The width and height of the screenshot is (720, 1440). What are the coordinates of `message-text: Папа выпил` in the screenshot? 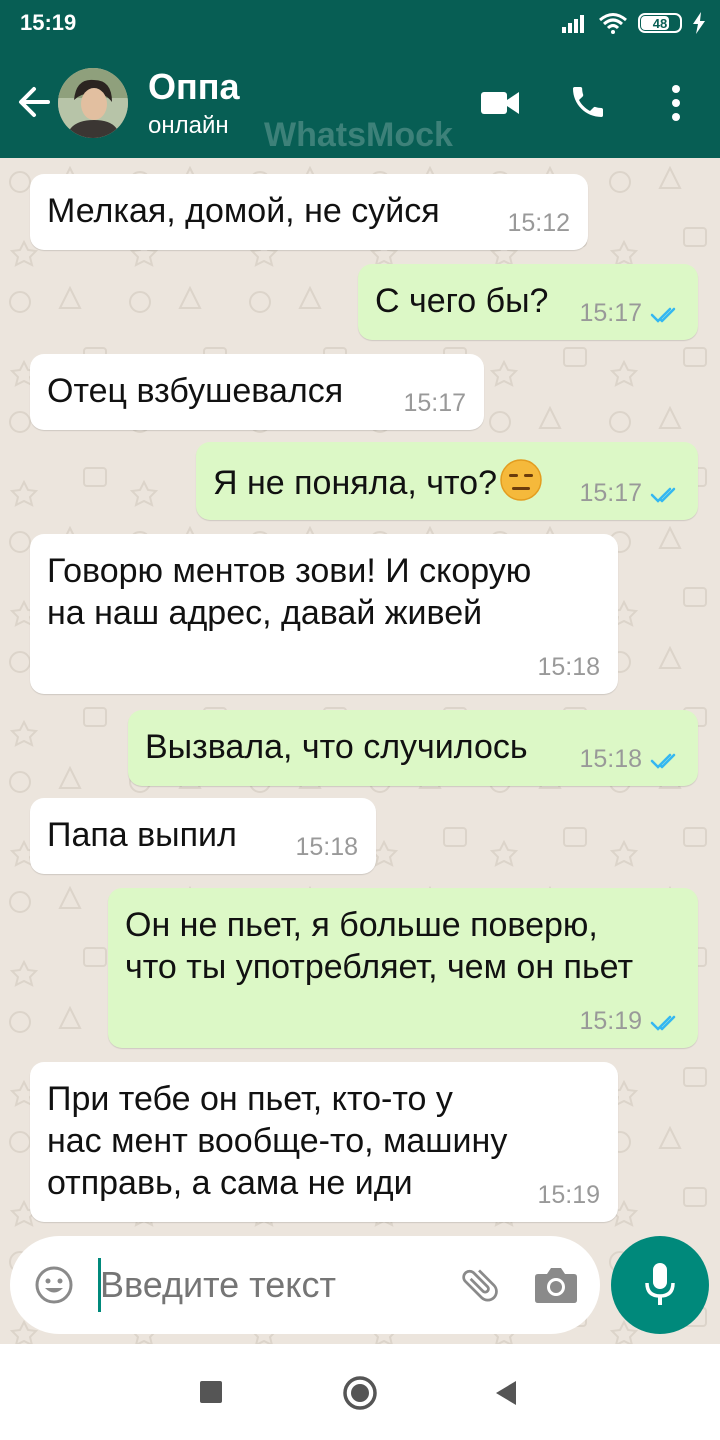 It's located at (142, 835).